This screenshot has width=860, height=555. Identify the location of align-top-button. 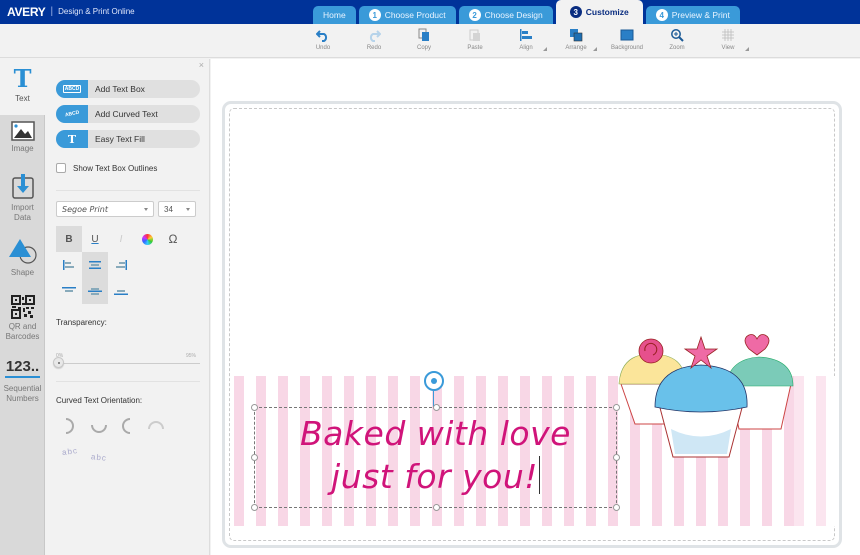
(69, 291).